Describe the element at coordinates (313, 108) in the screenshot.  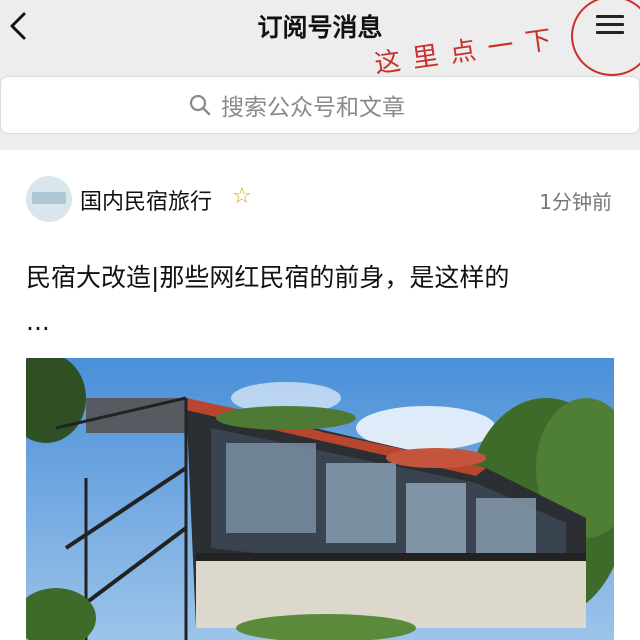
I see `search-placeholder: 搜索公众号和文章` at that location.